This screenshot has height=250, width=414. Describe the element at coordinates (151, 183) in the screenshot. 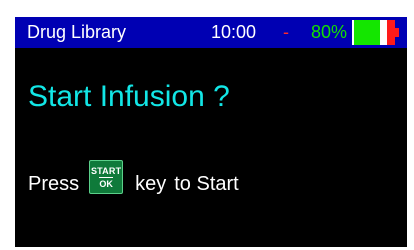

I see `instruction-key-text: key` at that location.